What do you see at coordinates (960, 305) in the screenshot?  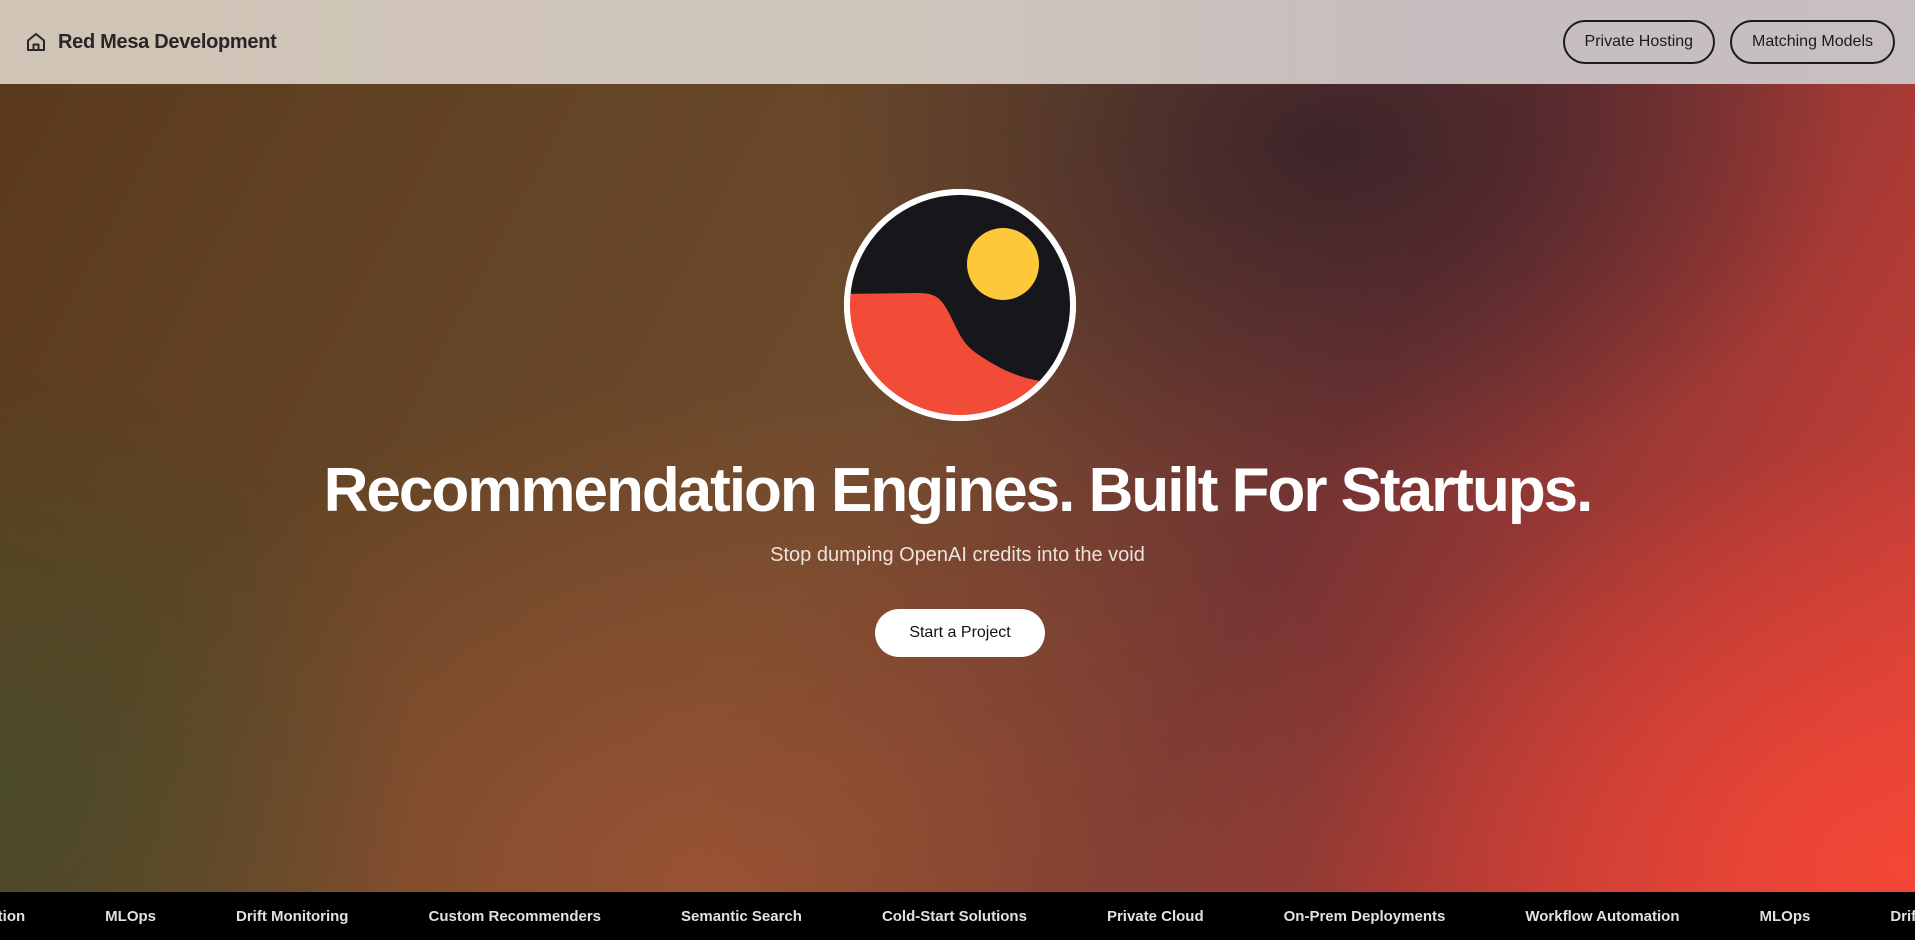 I see `sunset-landscape-logo` at bounding box center [960, 305].